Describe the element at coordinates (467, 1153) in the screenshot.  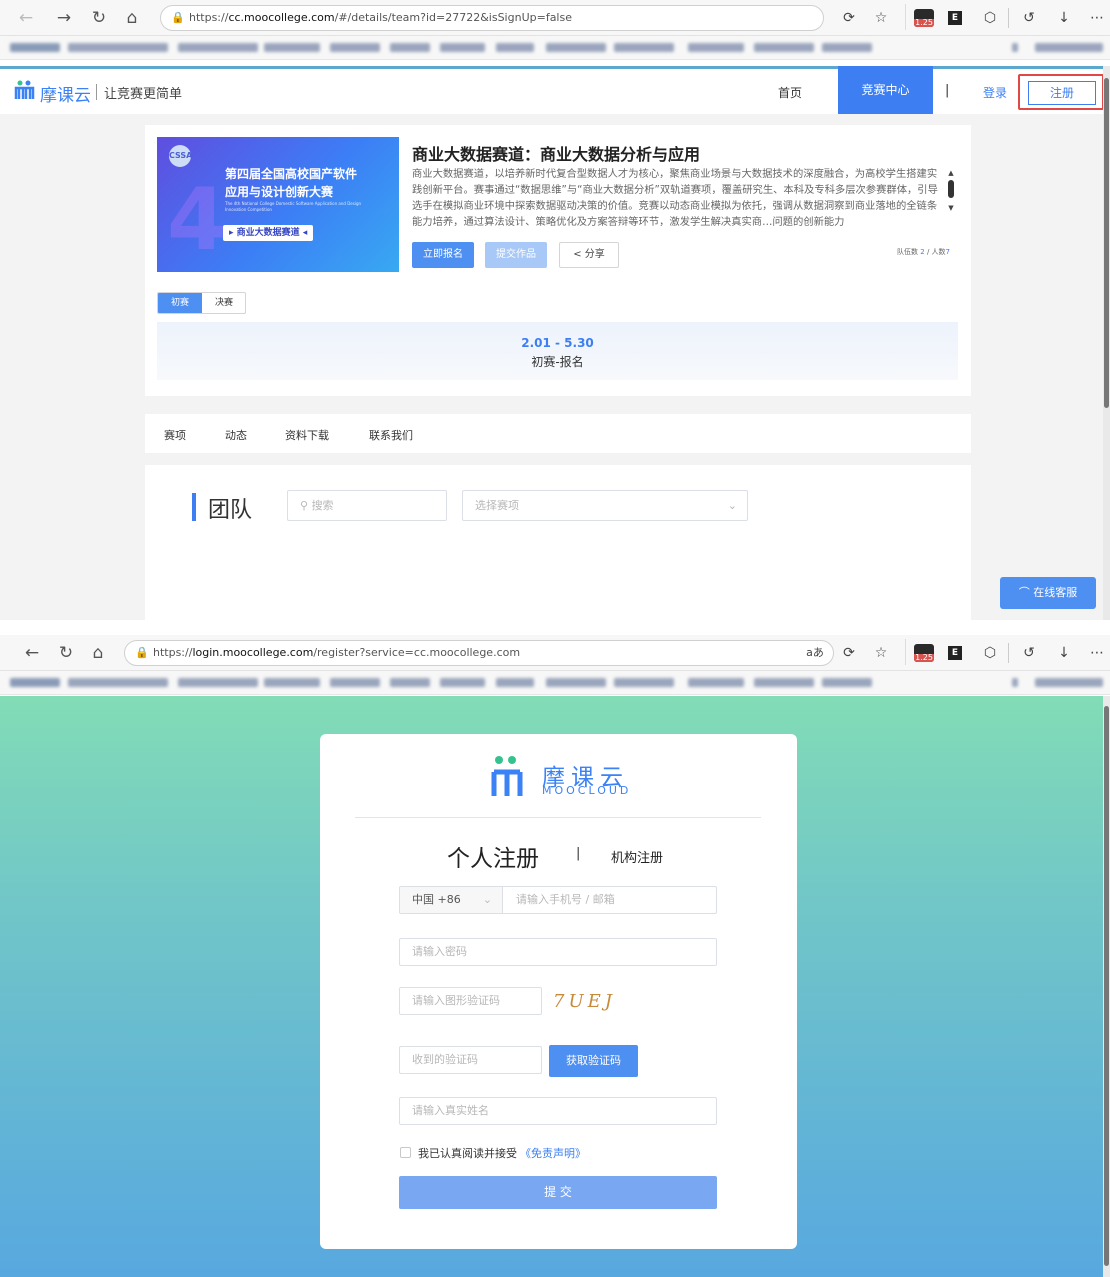
I see `agree-text: 我已认真阅读并接受` at that location.